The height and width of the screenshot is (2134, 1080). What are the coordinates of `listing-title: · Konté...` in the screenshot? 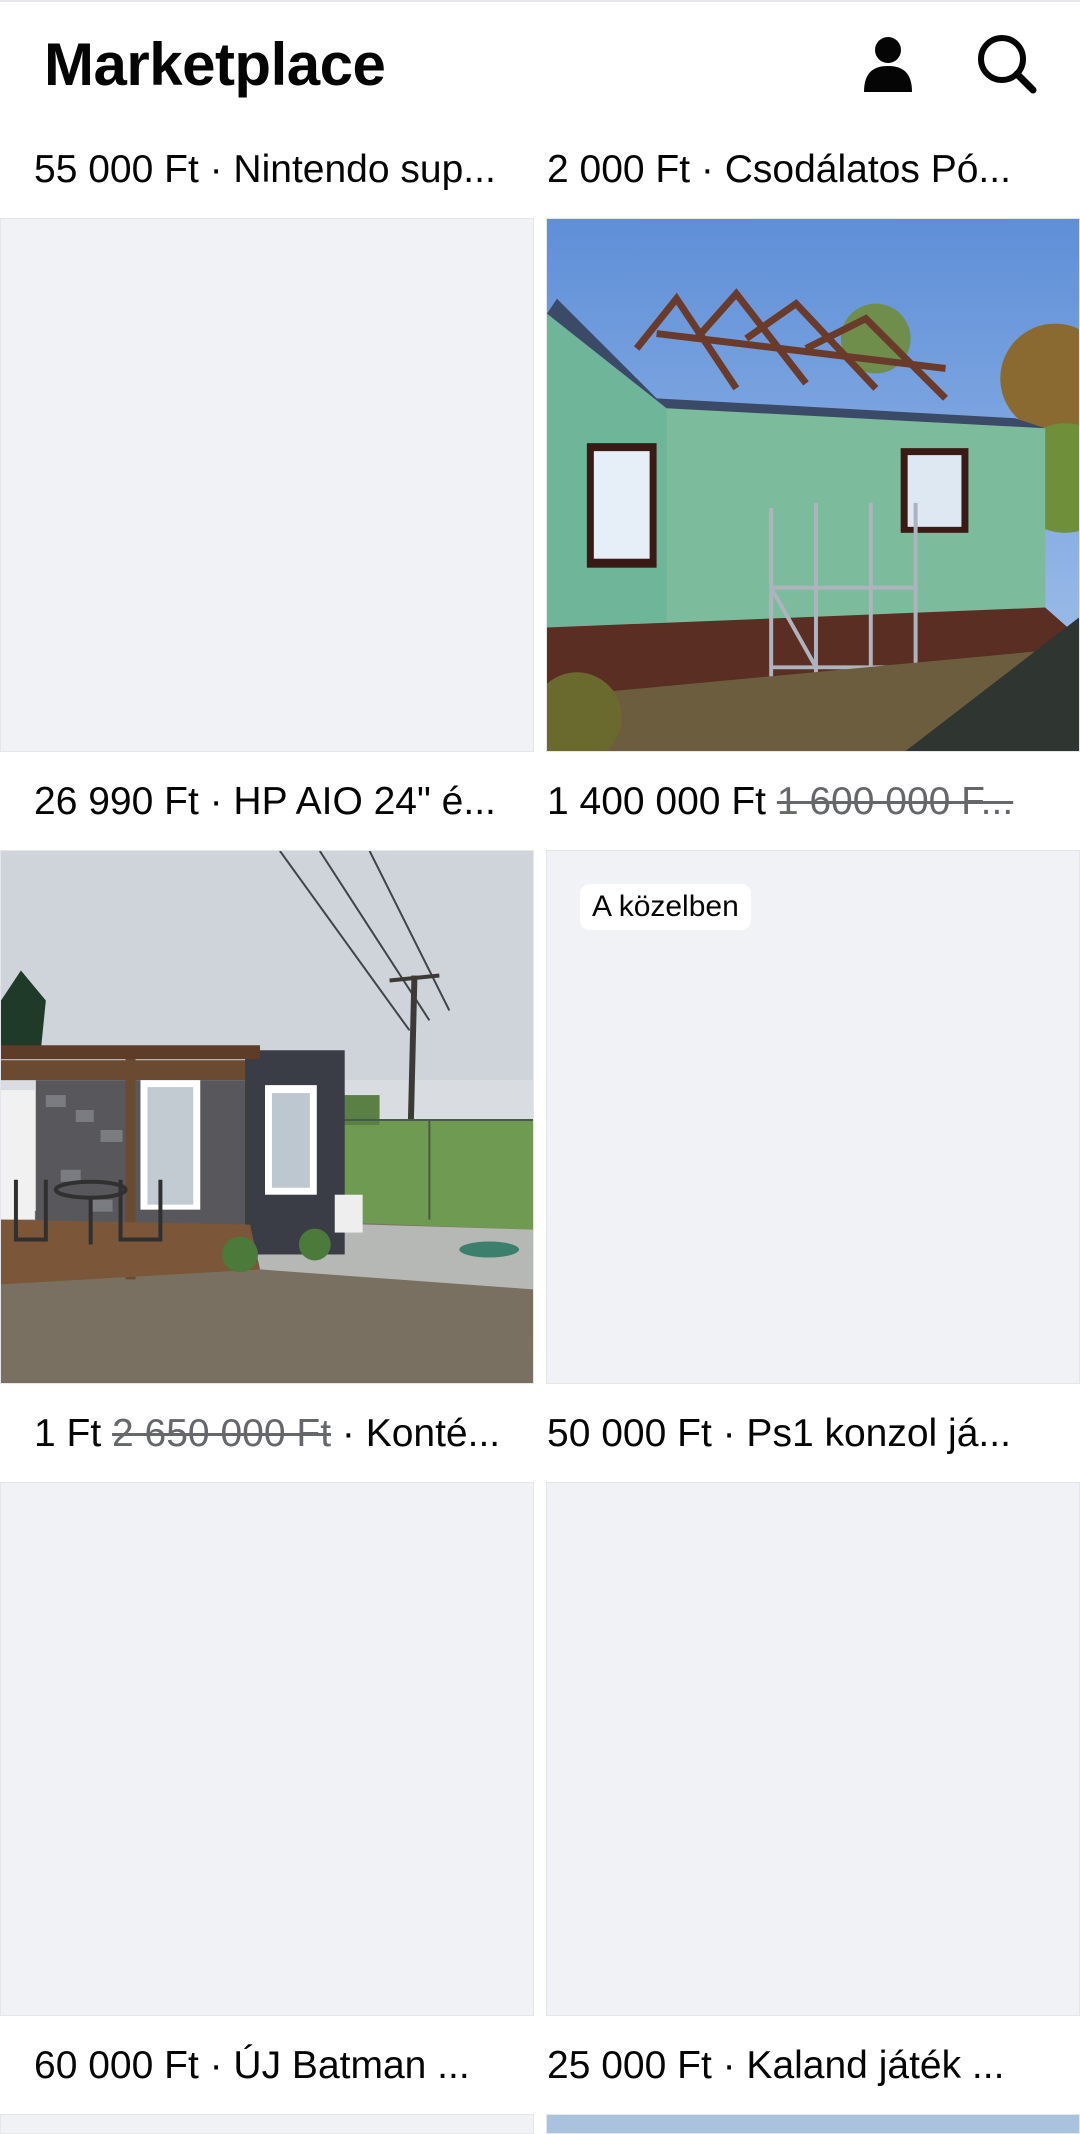 It's located at (416, 1433).